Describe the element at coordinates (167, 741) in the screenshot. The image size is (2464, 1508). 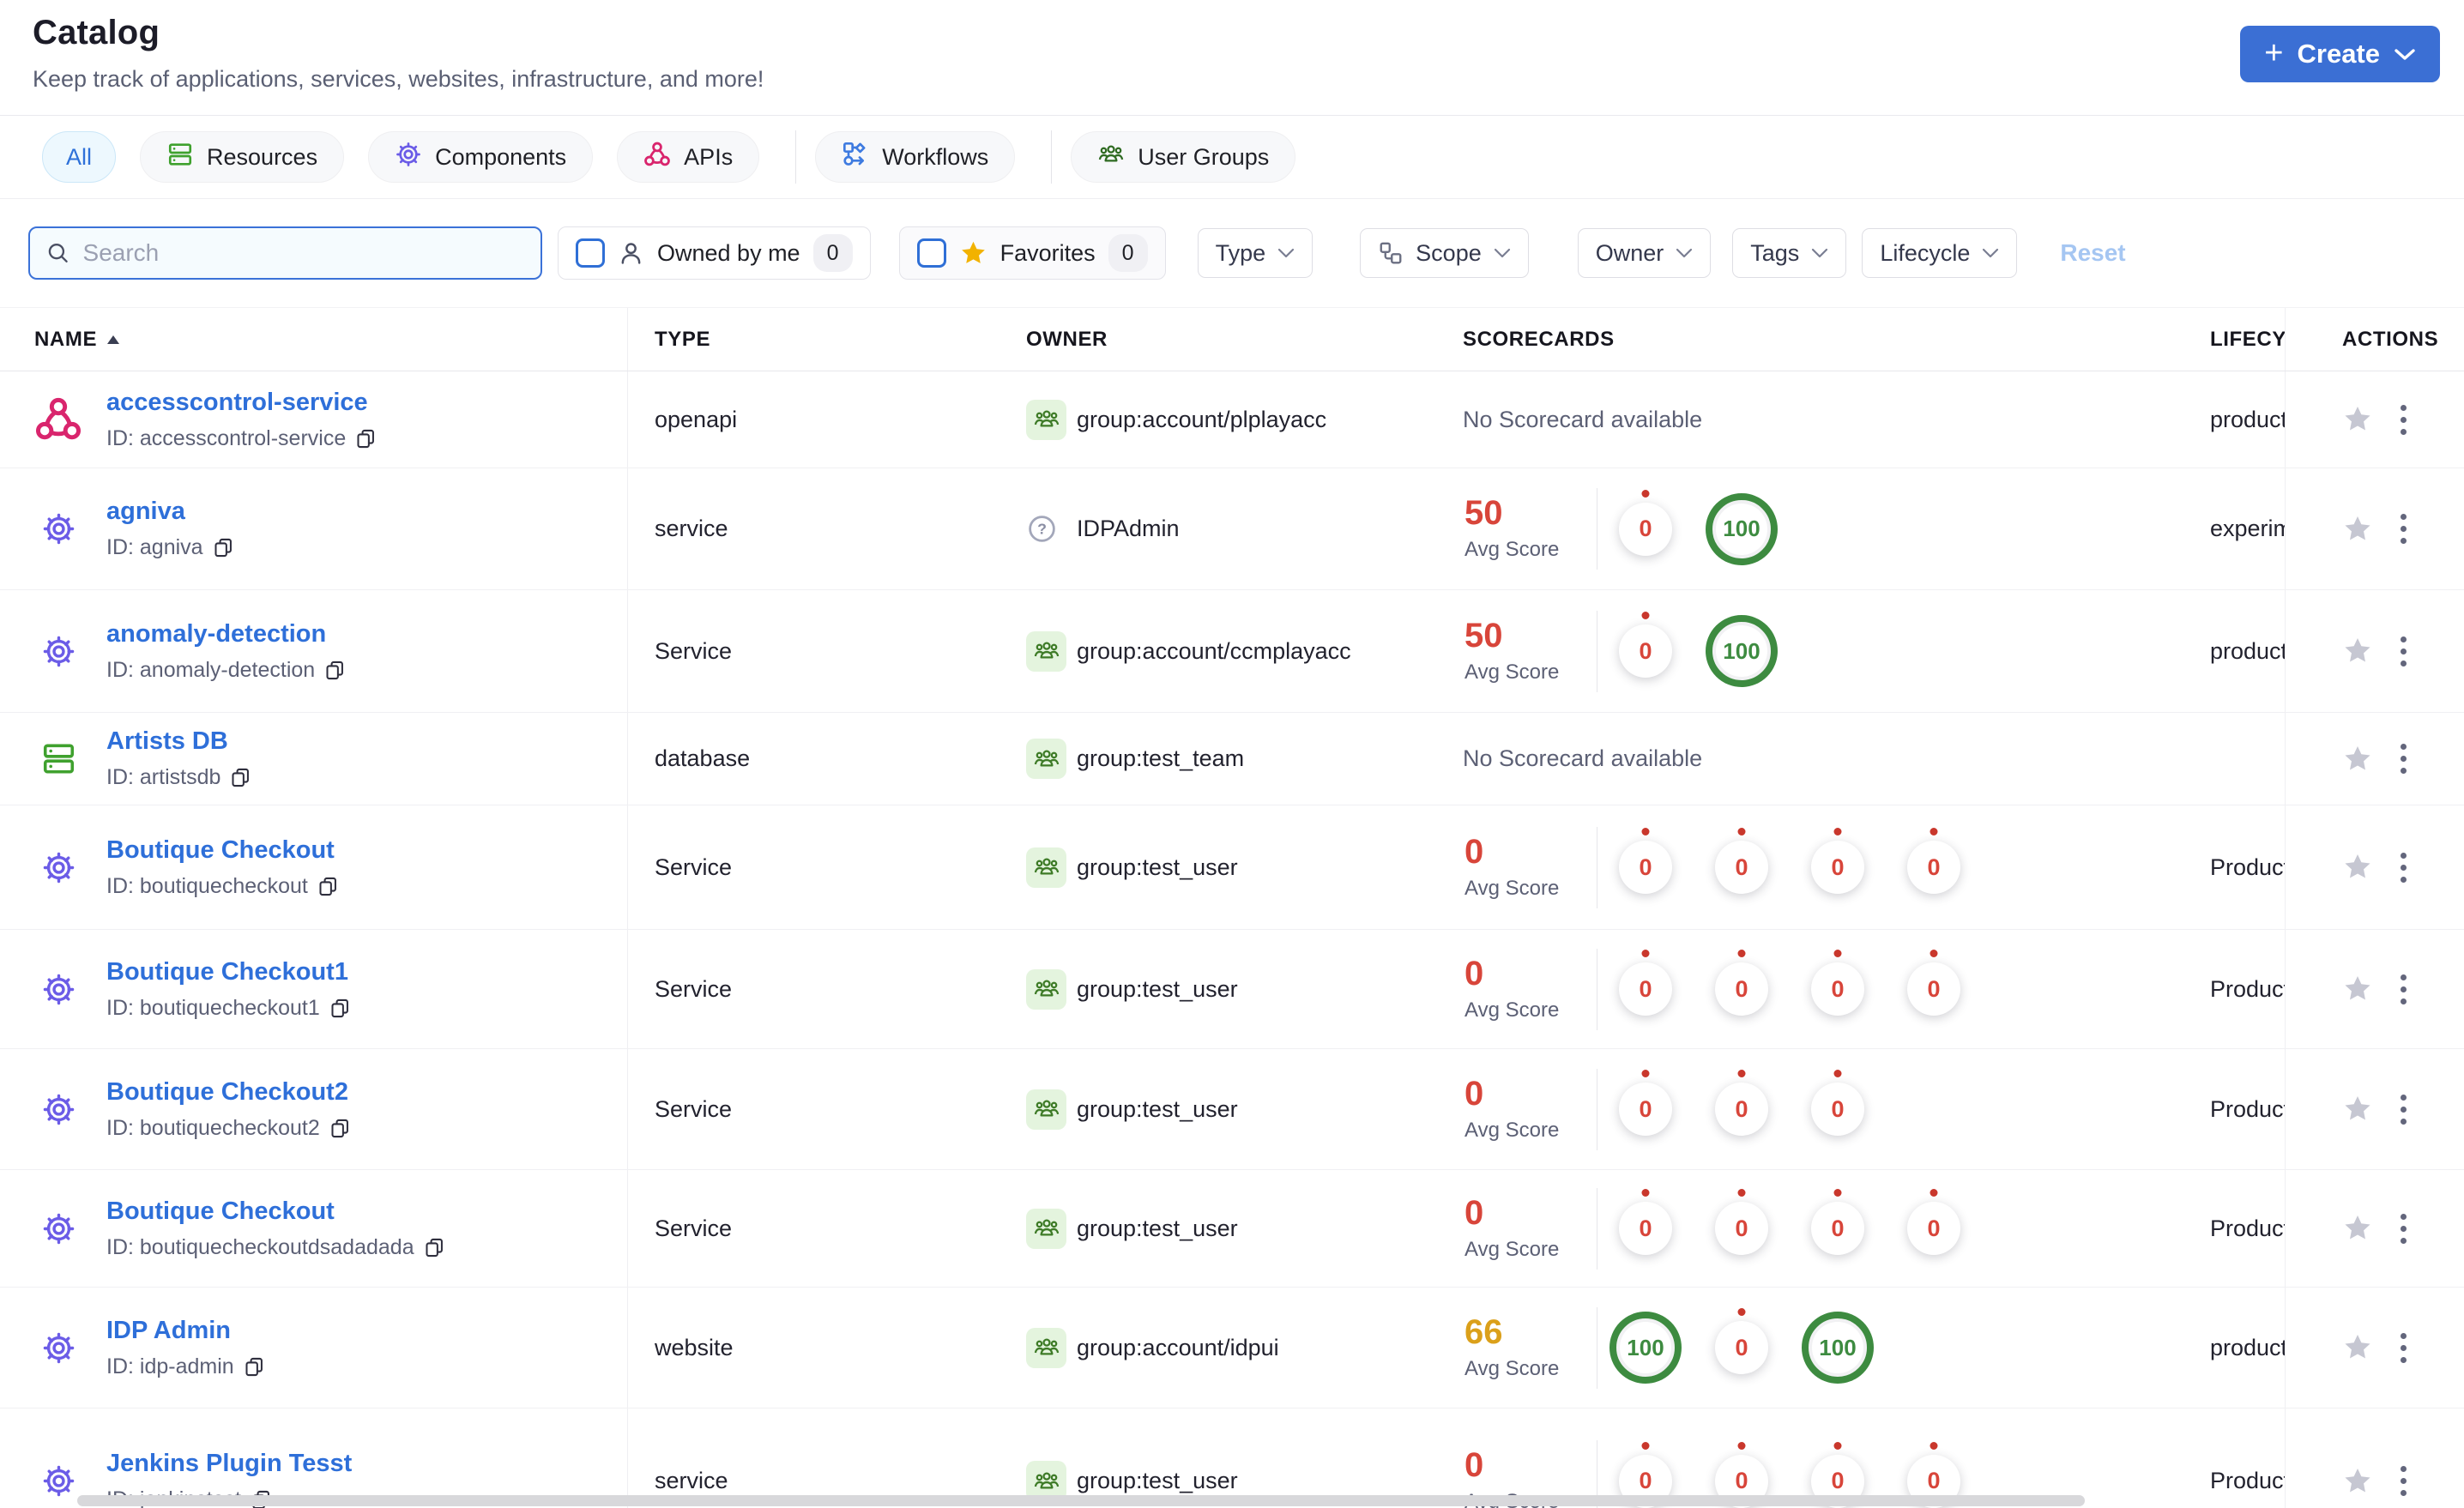
I see `entity-name-link: Artists DB` at that location.